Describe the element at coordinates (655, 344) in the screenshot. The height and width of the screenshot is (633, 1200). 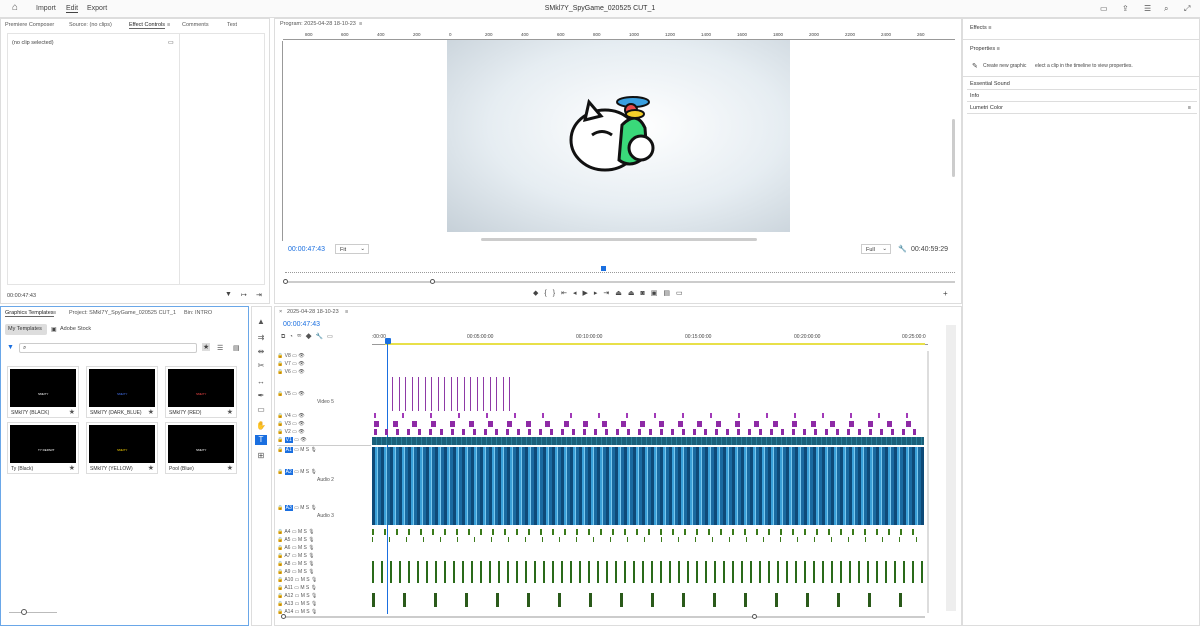
I see `work-area-bar` at that location.